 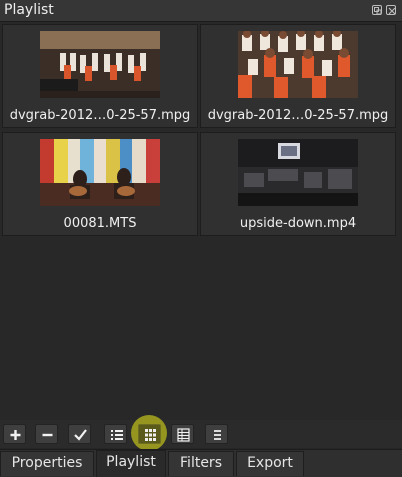 What do you see at coordinates (298, 223) in the screenshot?
I see `item-label: upside-down.mp4` at bounding box center [298, 223].